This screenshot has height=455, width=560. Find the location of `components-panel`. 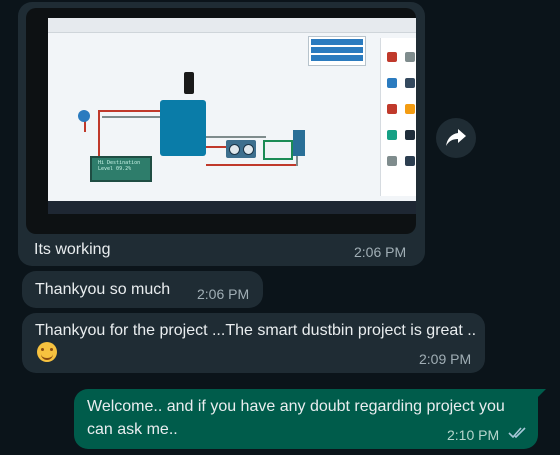

components-panel is located at coordinates (398, 117).